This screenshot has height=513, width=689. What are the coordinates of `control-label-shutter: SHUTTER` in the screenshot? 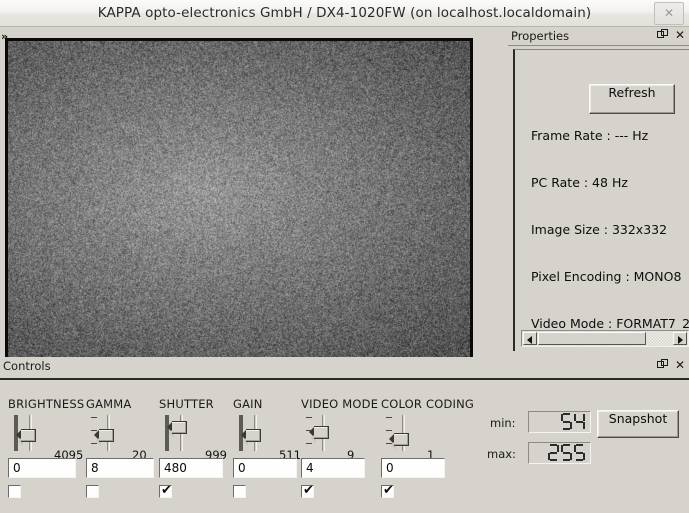 It's located at (186, 404).